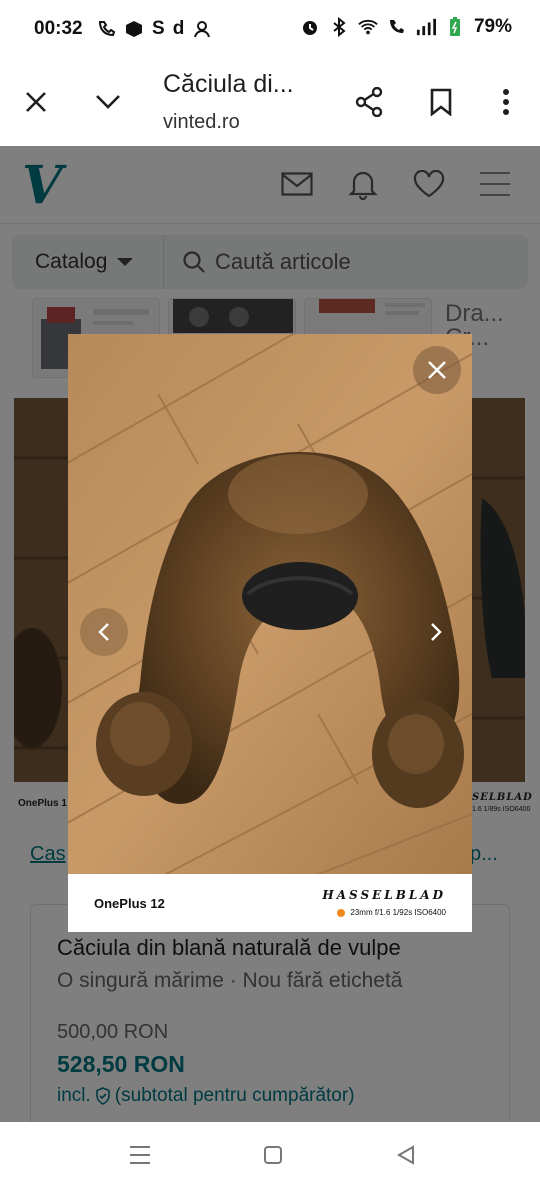  What do you see at coordinates (58, 28) in the screenshot?
I see `status-time: 00:32` at bounding box center [58, 28].